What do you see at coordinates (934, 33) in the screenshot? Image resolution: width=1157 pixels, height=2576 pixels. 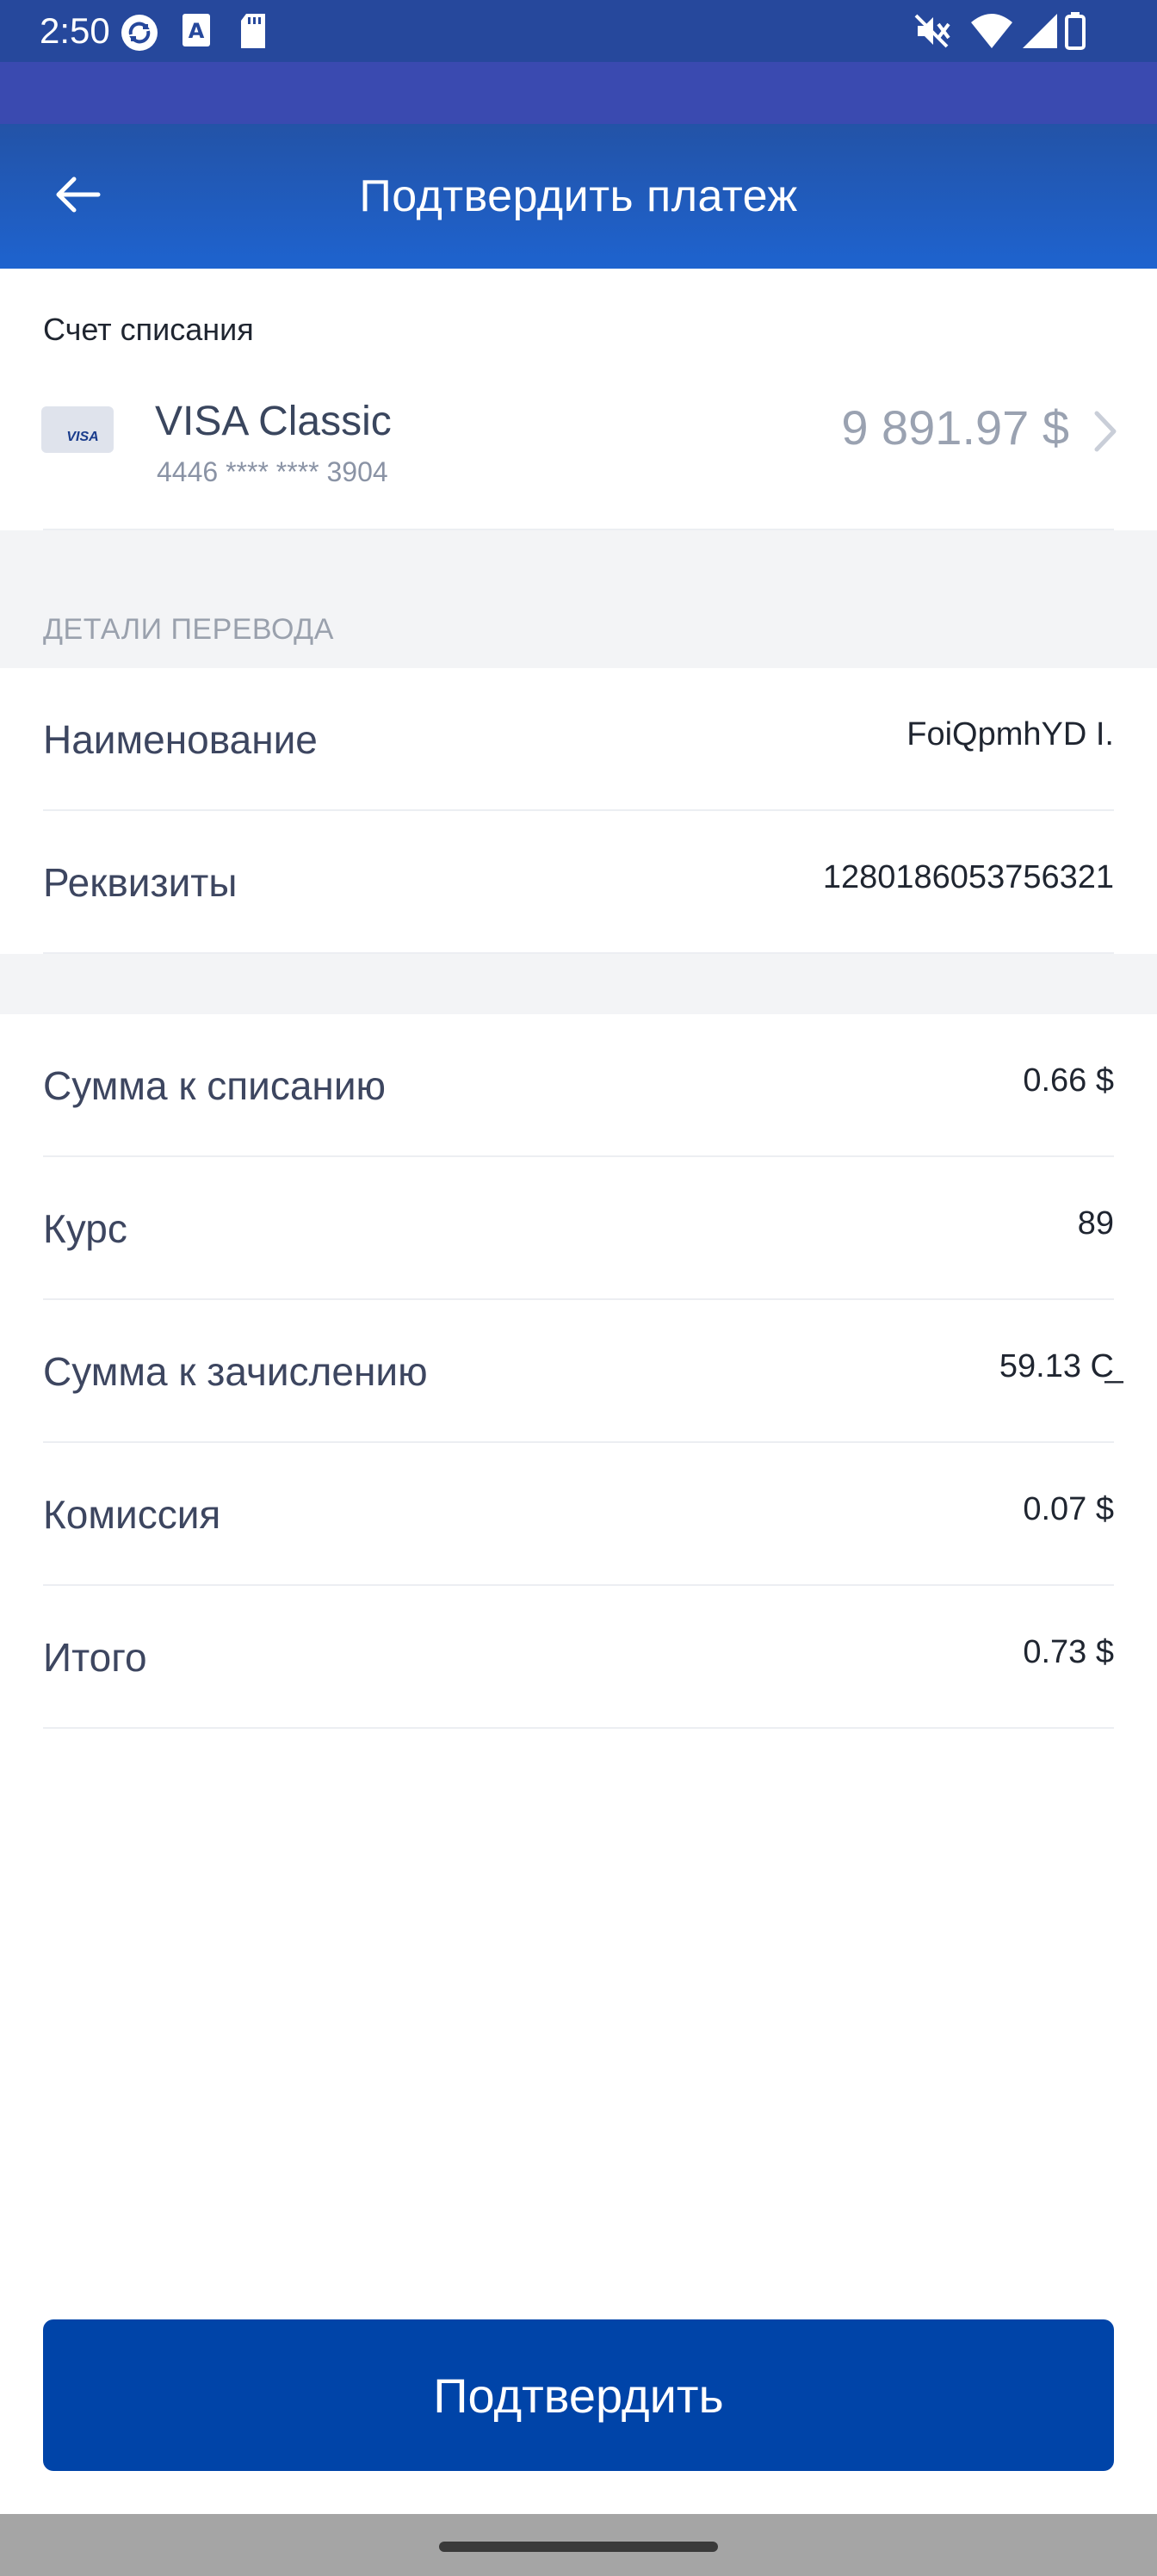 I see `mute-icon` at bounding box center [934, 33].